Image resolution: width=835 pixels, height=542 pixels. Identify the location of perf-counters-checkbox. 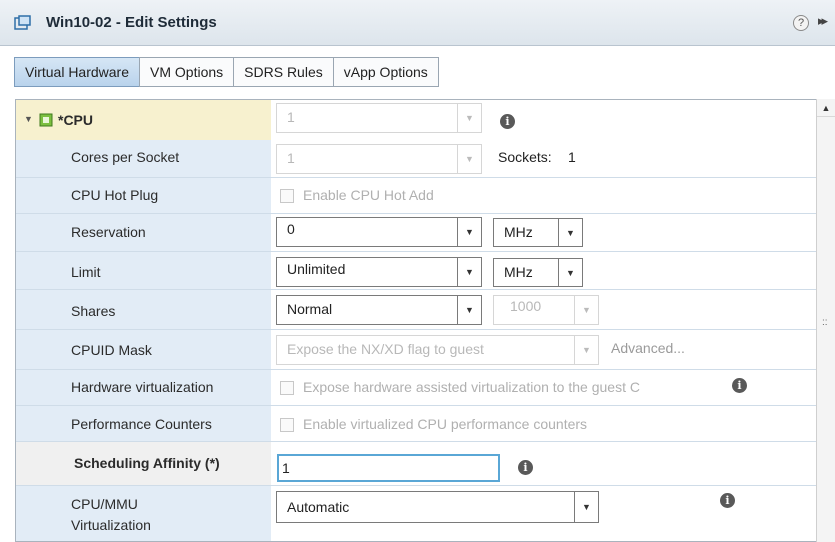
(287, 425).